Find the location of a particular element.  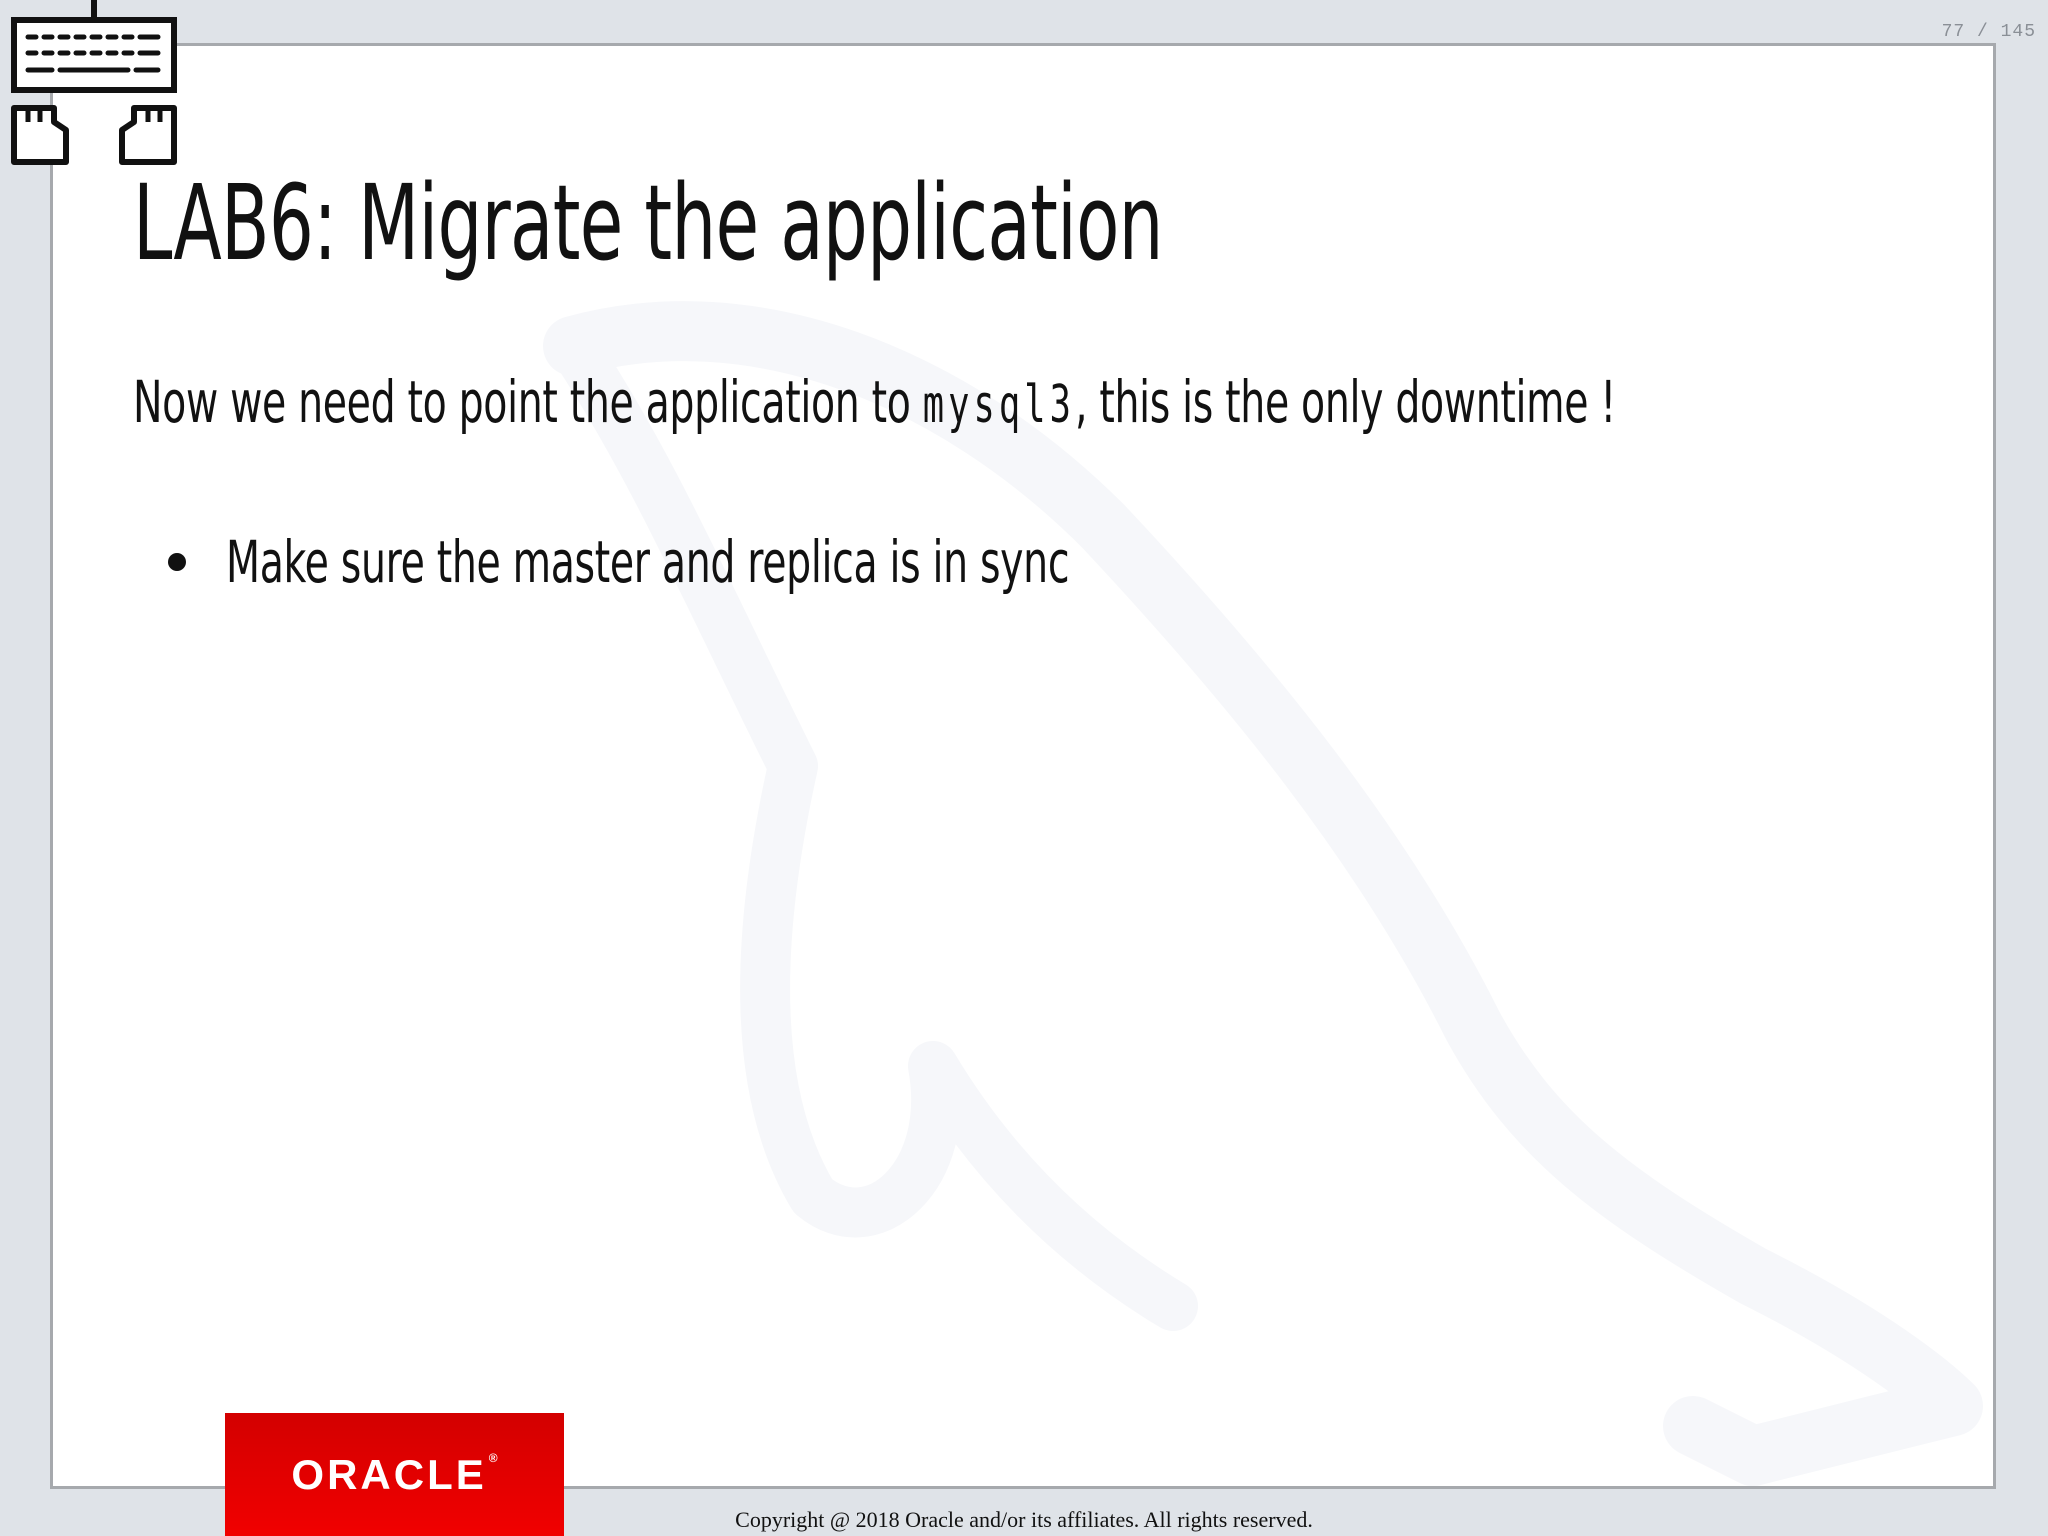

oracle-wordmark: ORACLE is located at coordinates (389, 1474).